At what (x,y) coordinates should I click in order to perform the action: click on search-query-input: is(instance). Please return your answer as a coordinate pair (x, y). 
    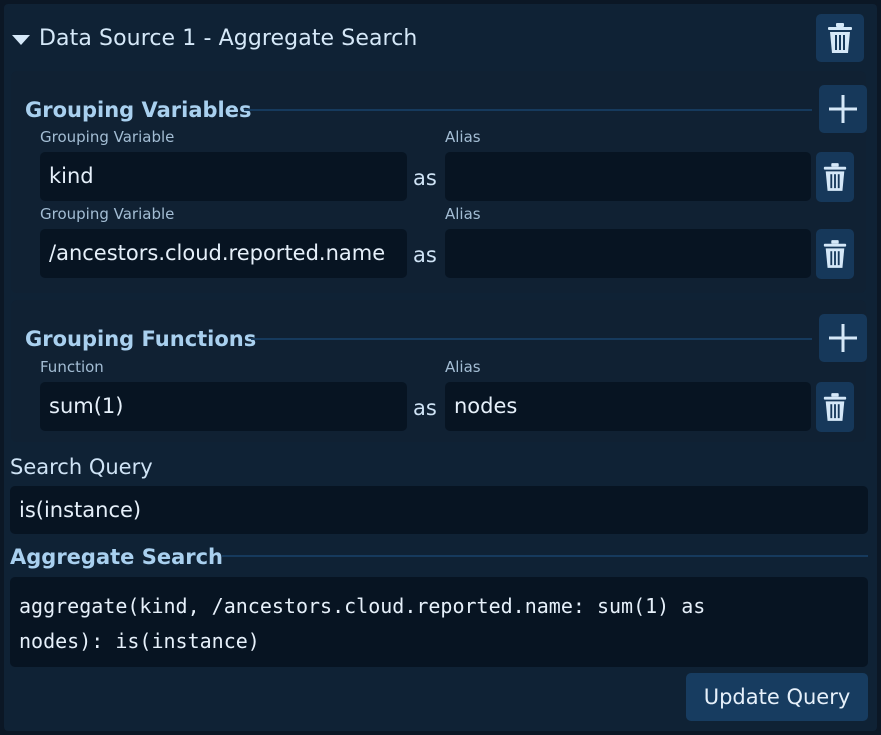
    Looking at the image, I should click on (439, 510).